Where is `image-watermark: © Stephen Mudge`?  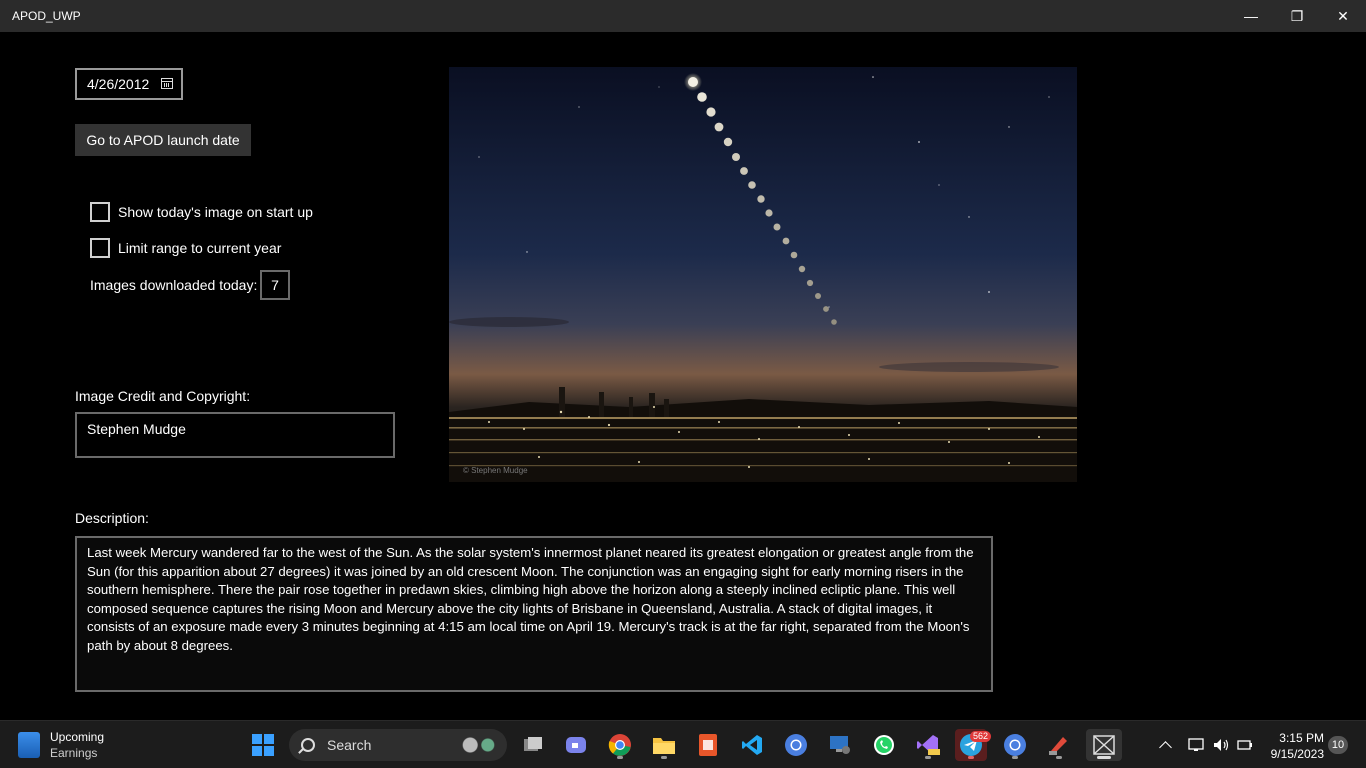
image-watermark: © Stephen Mudge is located at coordinates (495, 470).